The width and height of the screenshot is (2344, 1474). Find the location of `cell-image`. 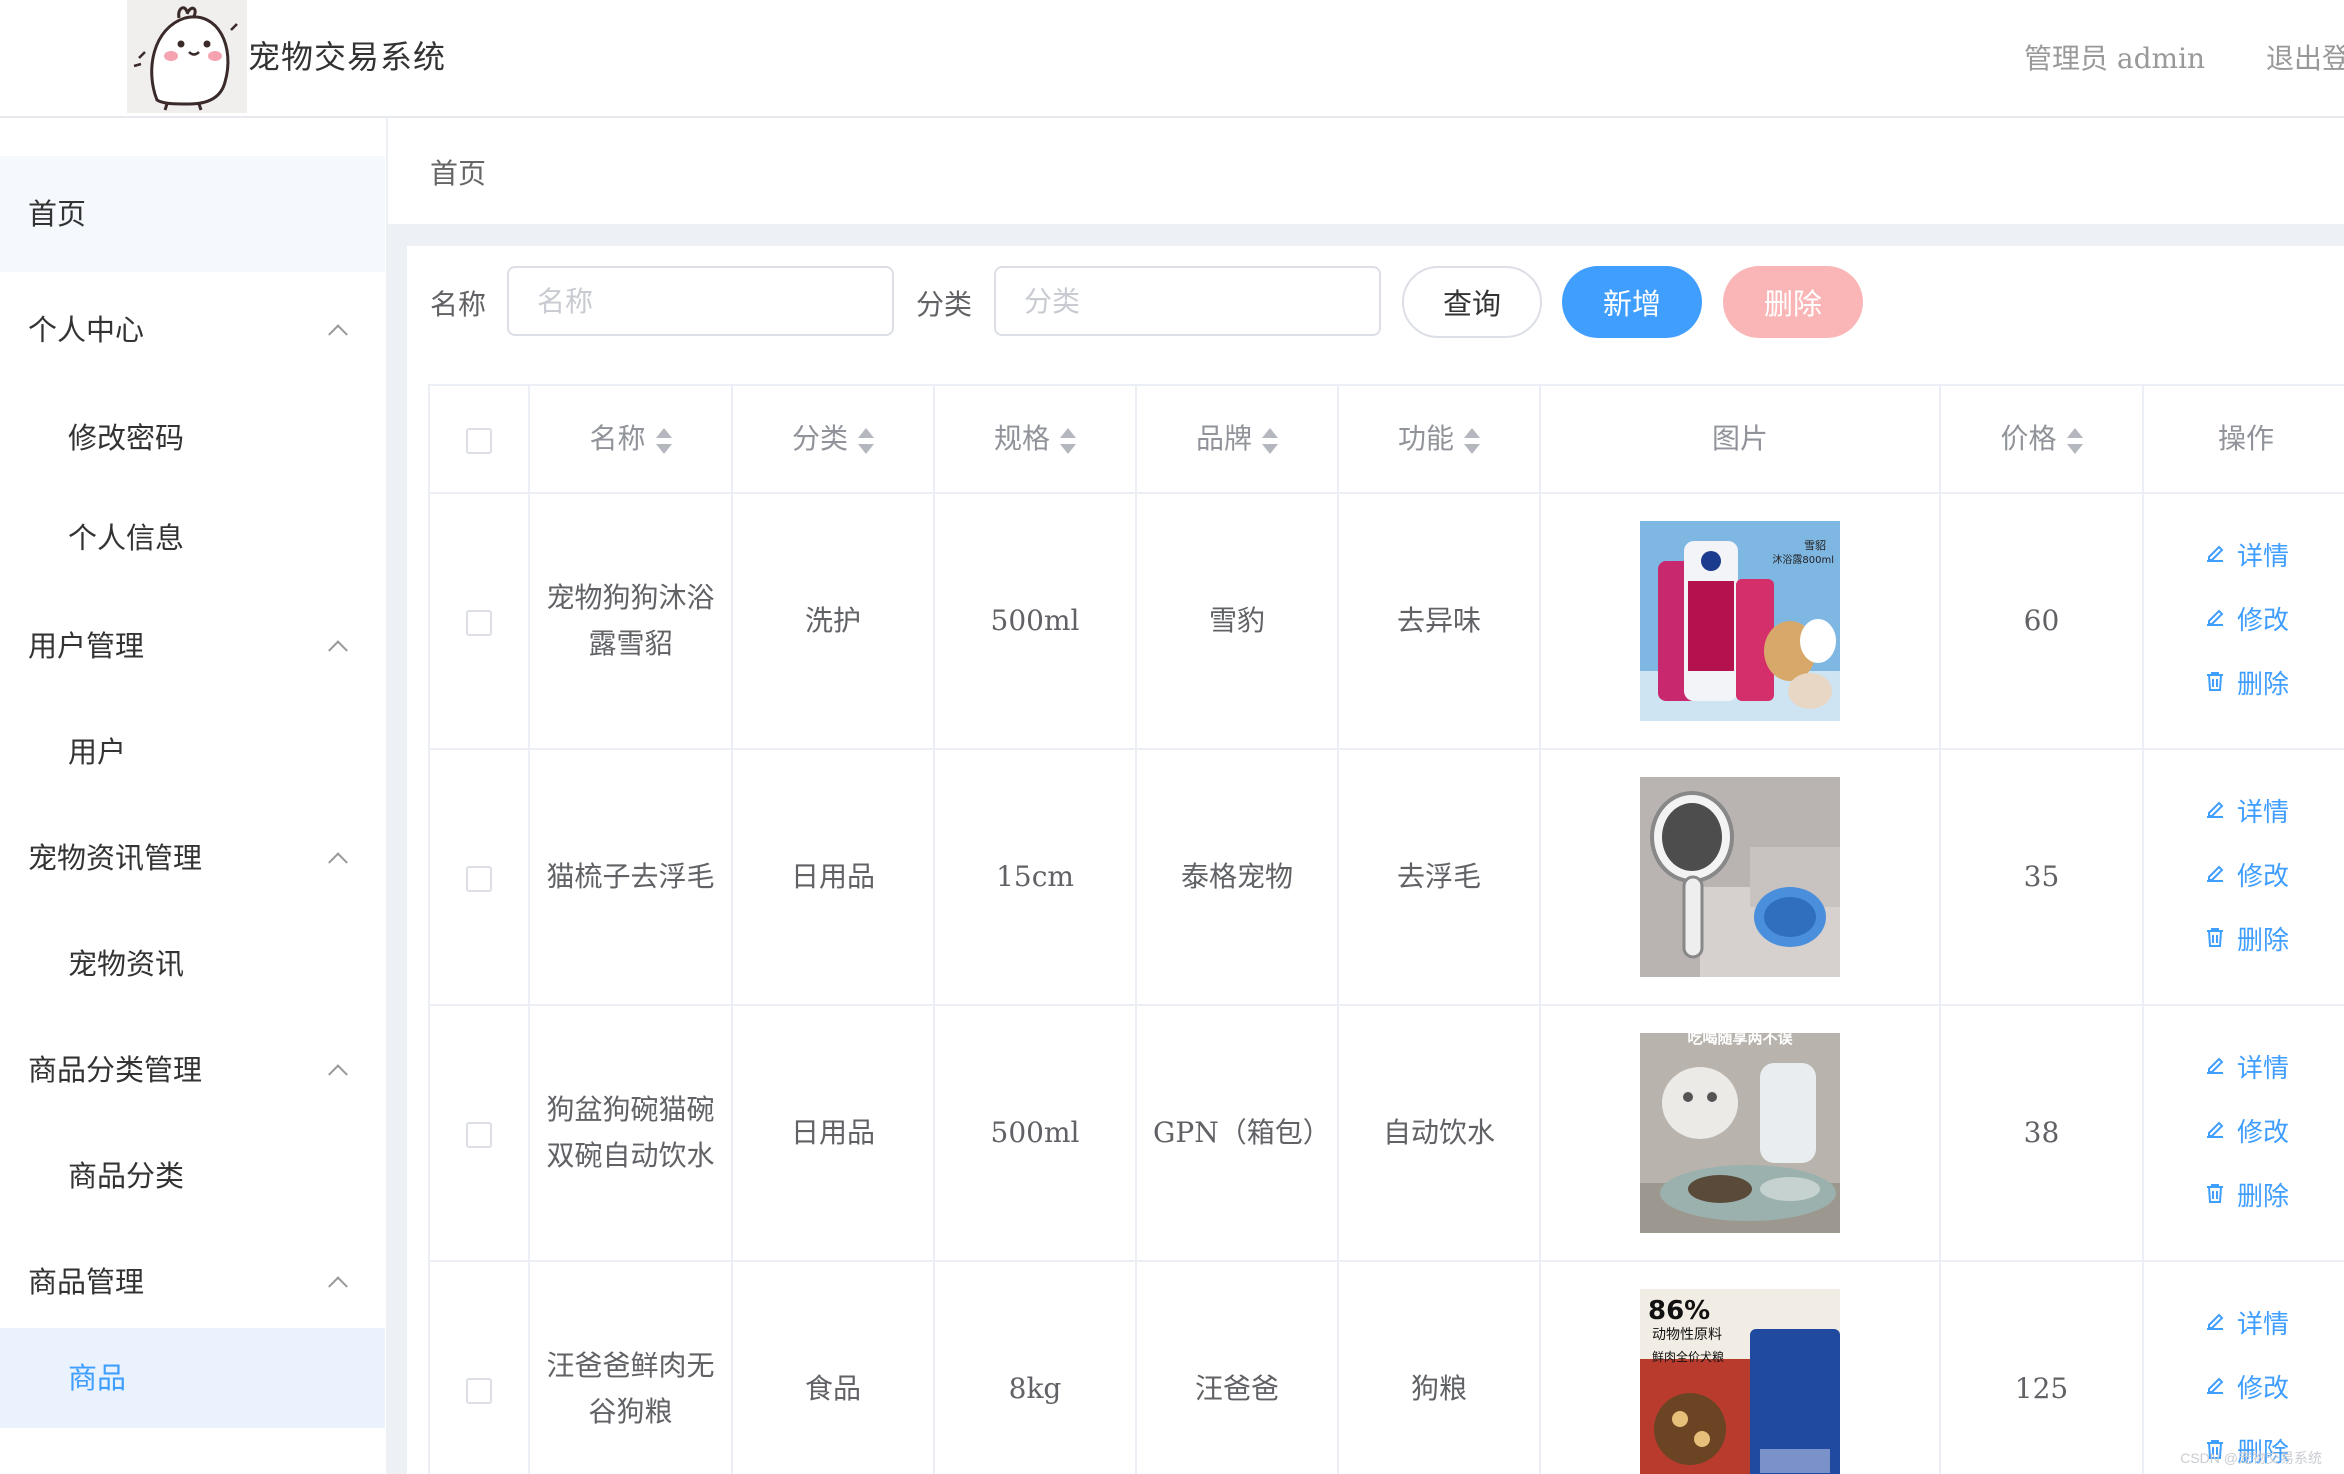

cell-image is located at coordinates (1740, 877).